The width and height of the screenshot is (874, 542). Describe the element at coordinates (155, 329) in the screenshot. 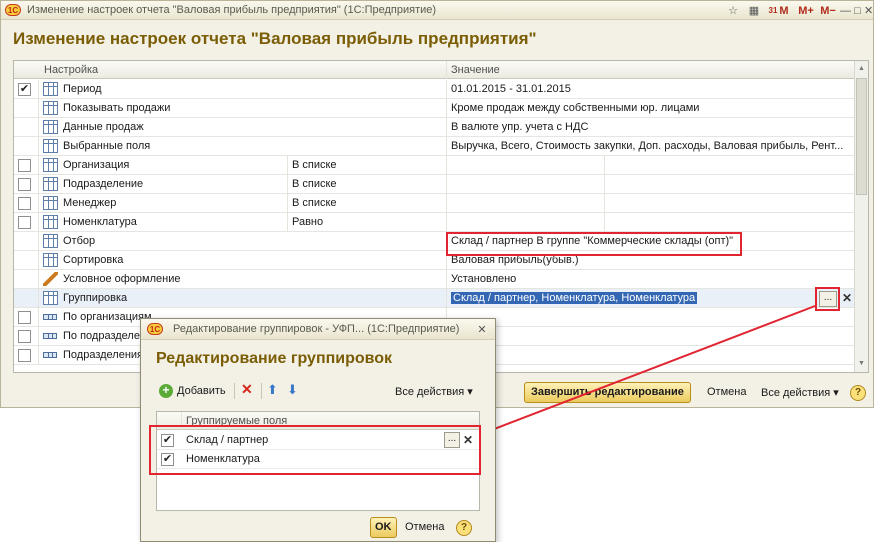

I see `logo-1c-icon: 1С` at that location.